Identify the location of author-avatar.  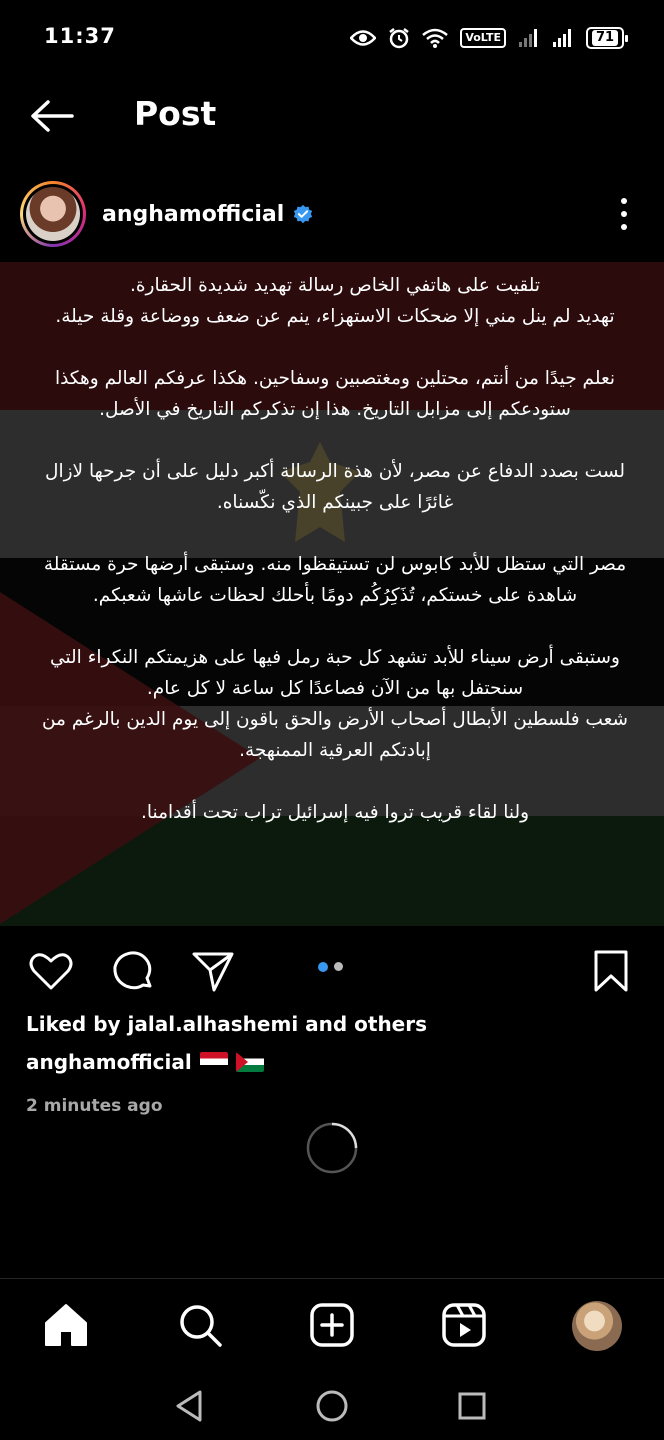
(53, 214).